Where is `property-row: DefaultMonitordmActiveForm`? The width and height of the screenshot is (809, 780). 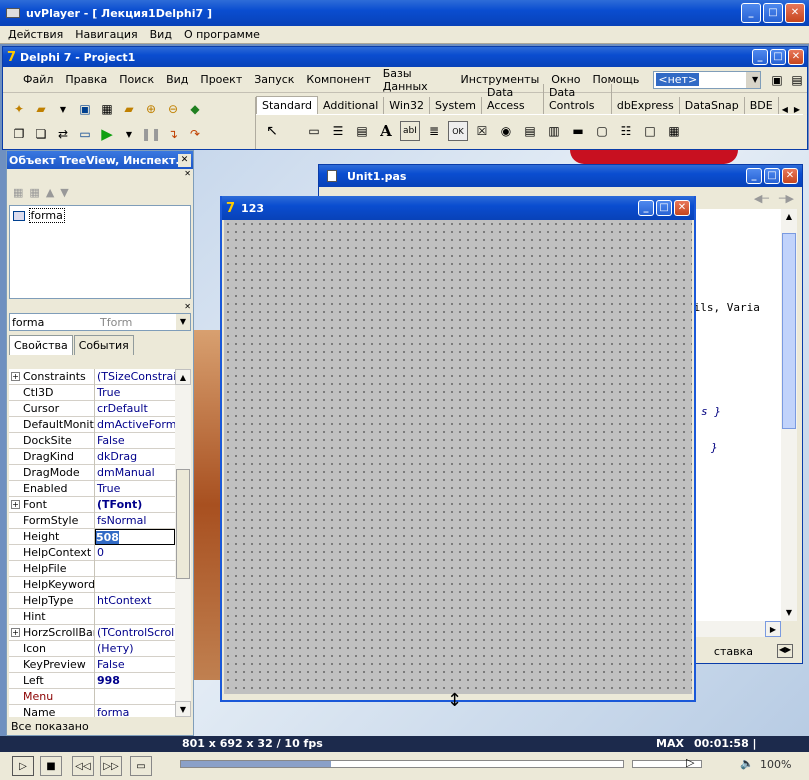
property-row: DefaultMonitordmActiveForm is located at coordinates (92, 424).